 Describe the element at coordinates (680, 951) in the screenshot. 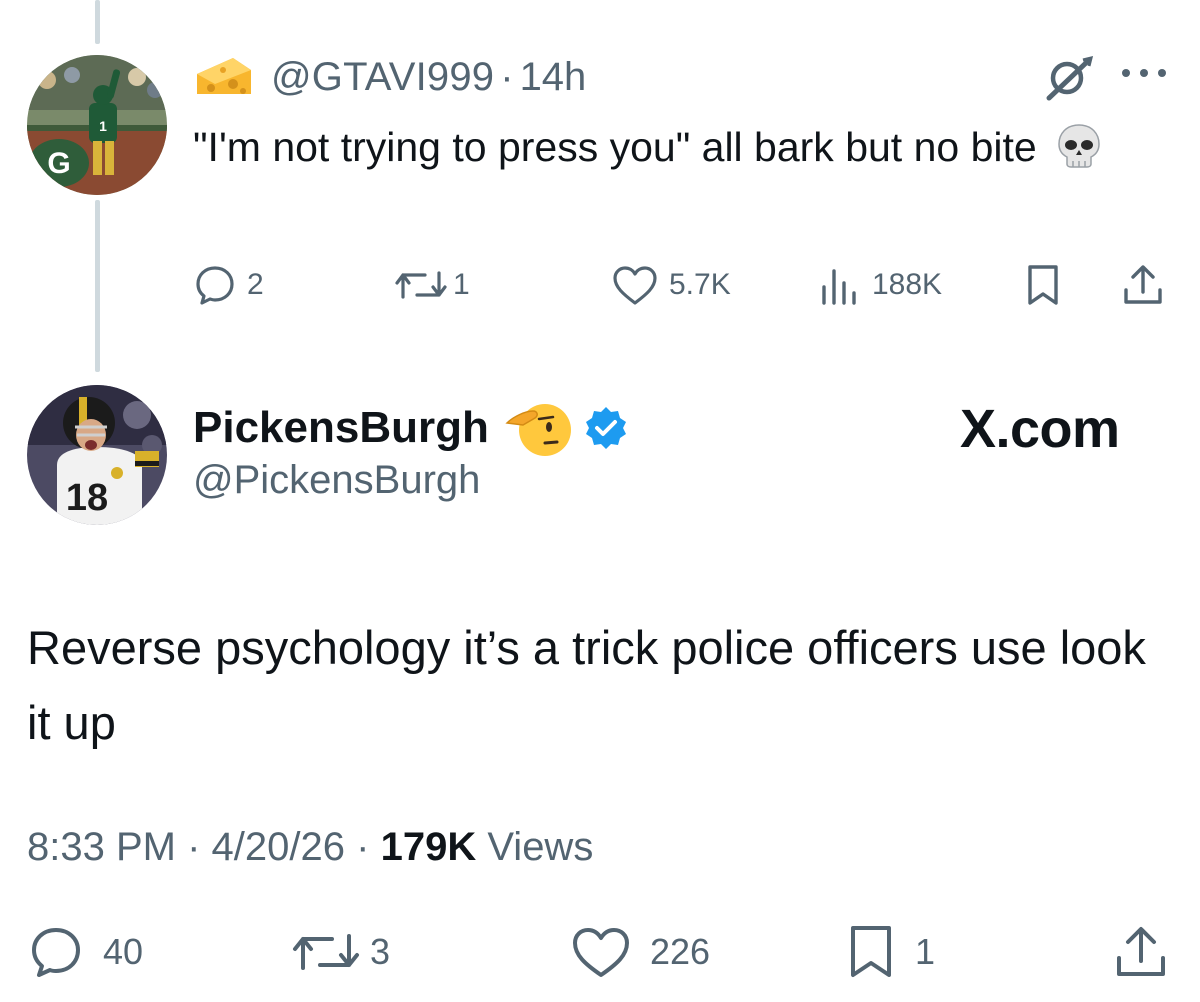

I see `like-count: 226` at that location.